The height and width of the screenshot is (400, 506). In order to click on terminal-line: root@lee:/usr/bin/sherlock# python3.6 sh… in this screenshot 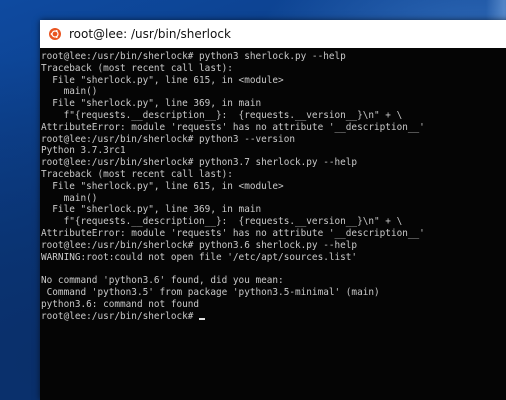, I will do `click(199, 245)`.